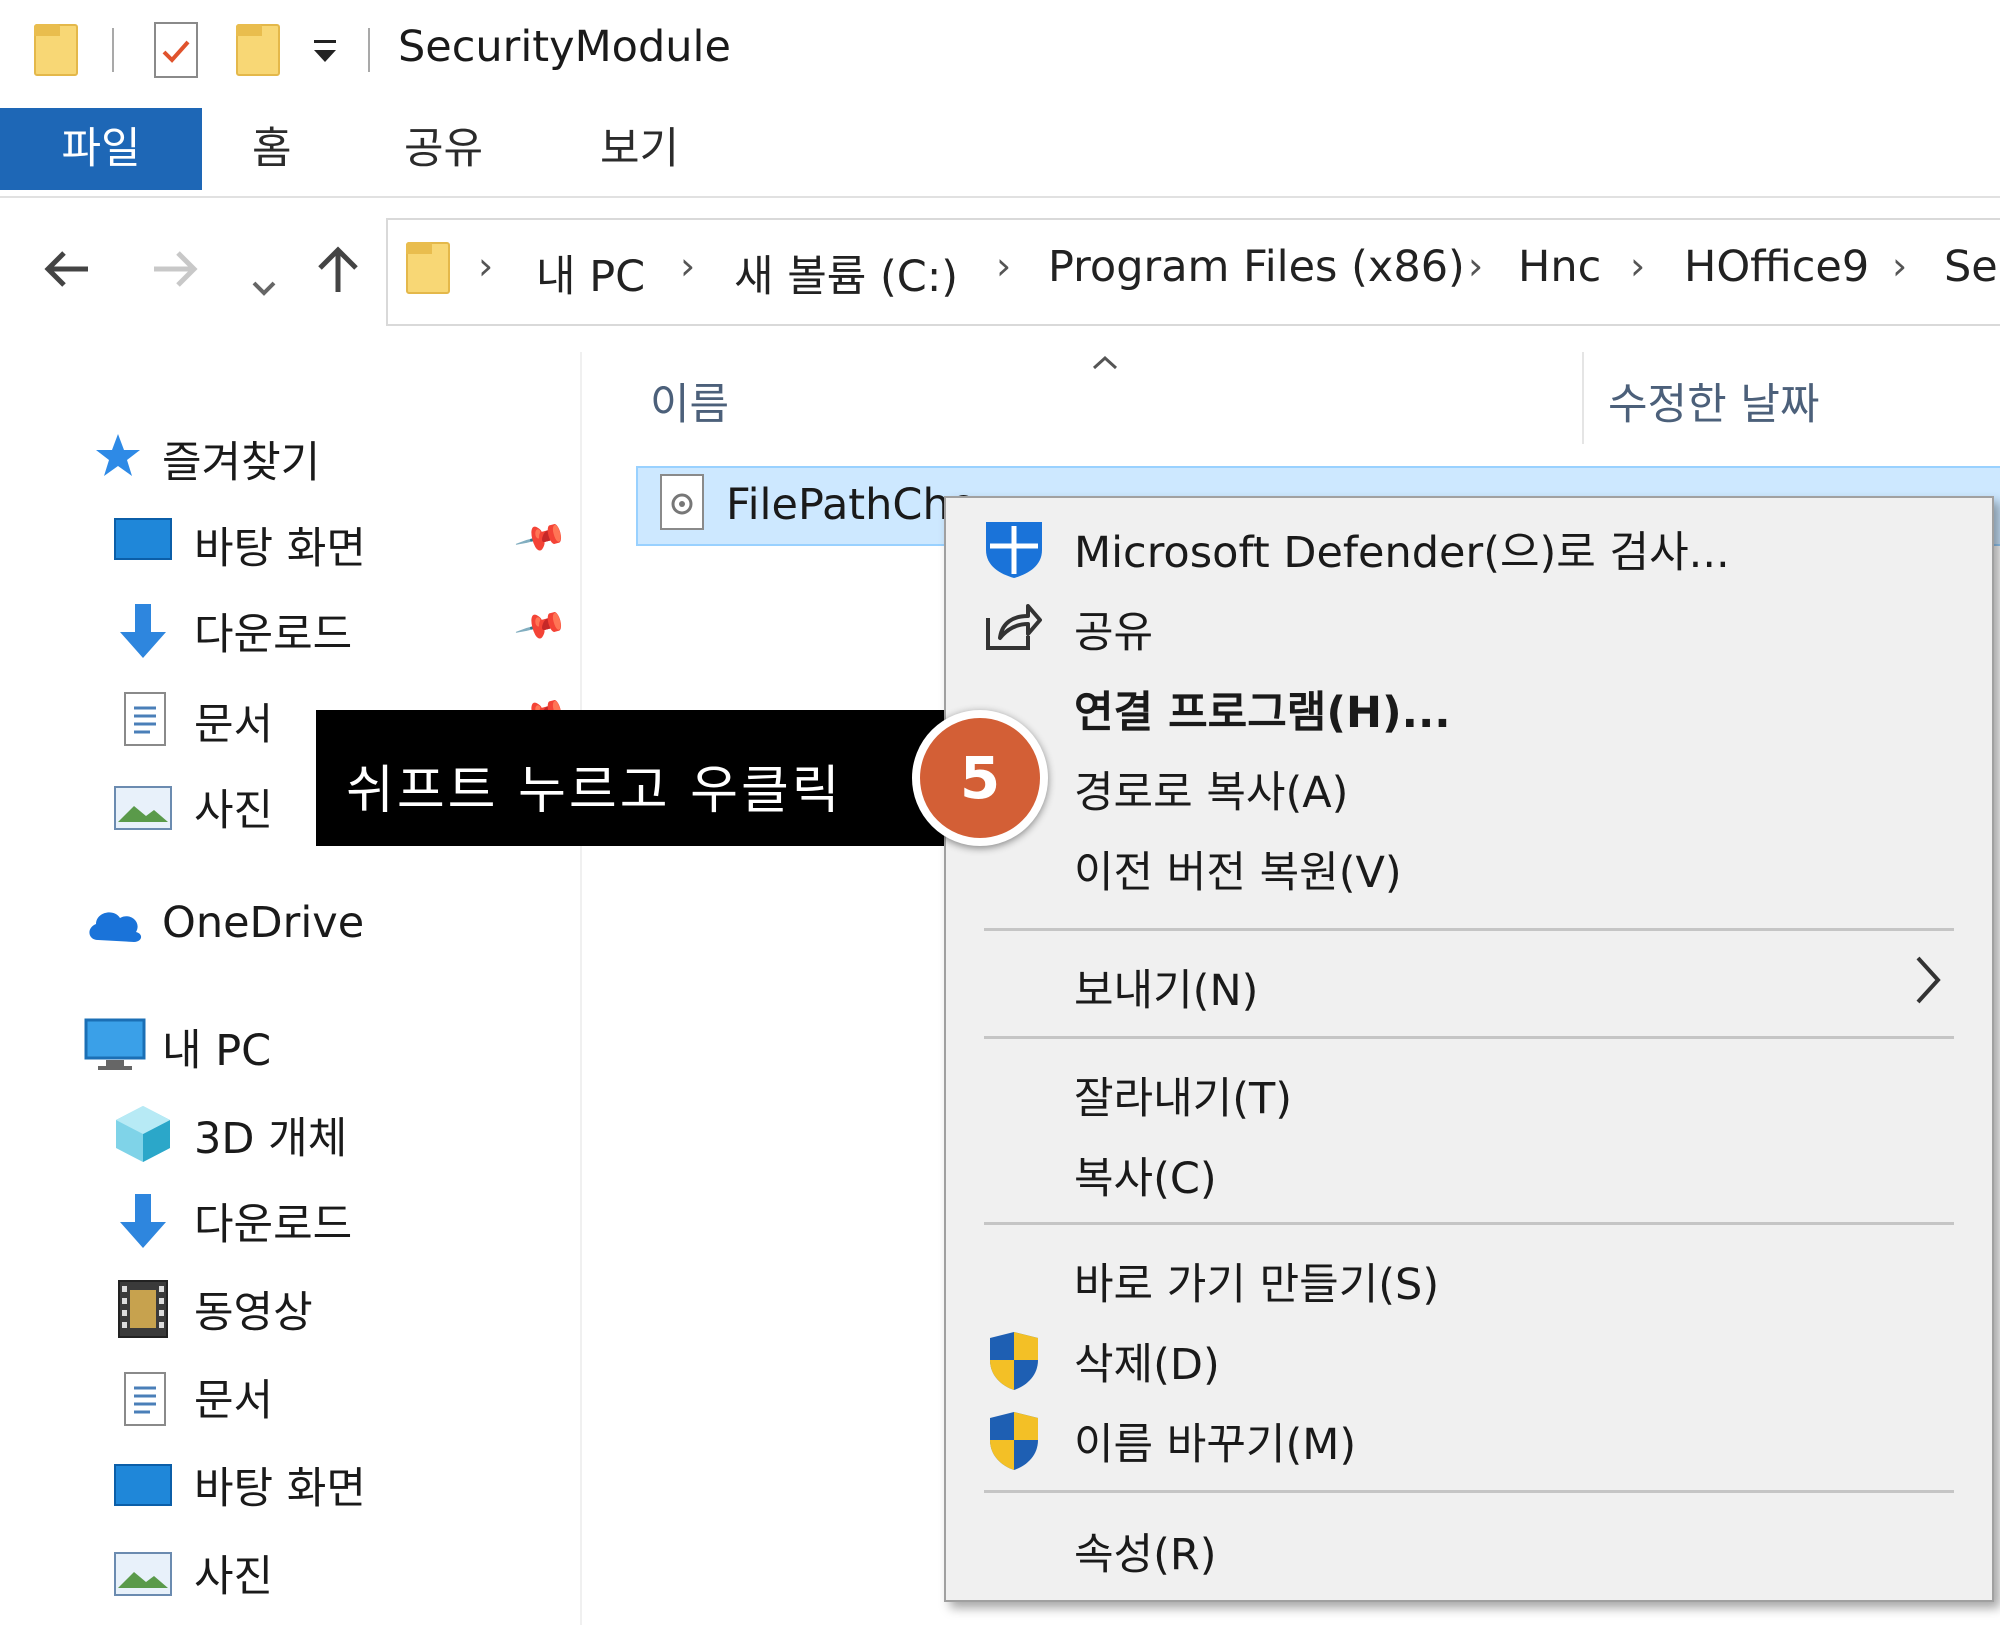 This screenshot has width=2000, height=1625. I want to click on tab-view: 보기, so click(639, 149).